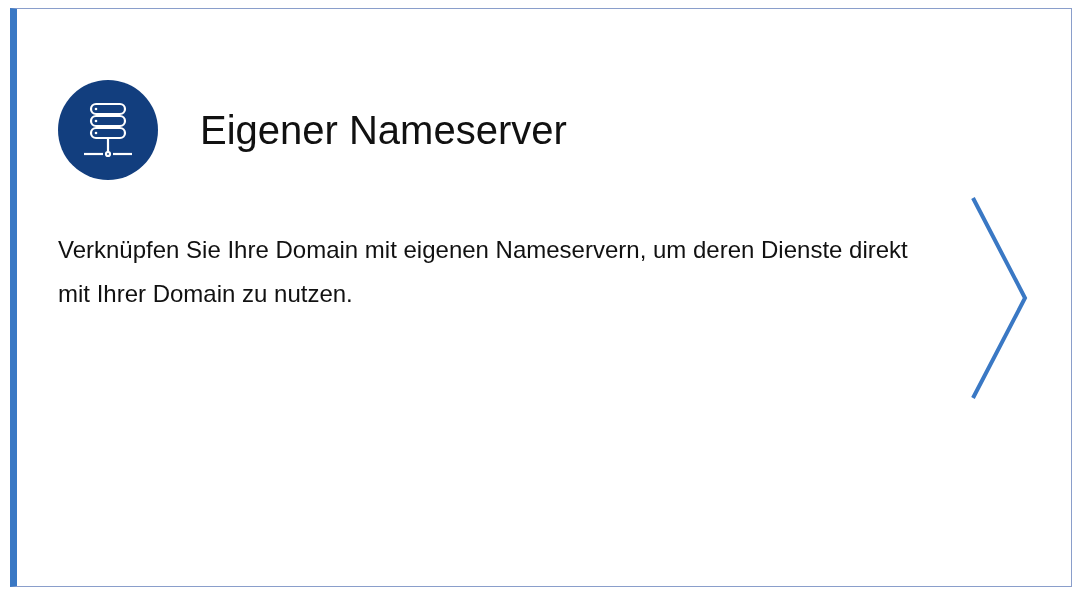 The width and height of the screenshot is (1086, 594). I want to click on card-description: Verknüpfen Sie Ihre Domain mit eigenen Nameservern, um deren Dienste direkt mit Ihrer Domain zu nutzen., so click(483, 272).